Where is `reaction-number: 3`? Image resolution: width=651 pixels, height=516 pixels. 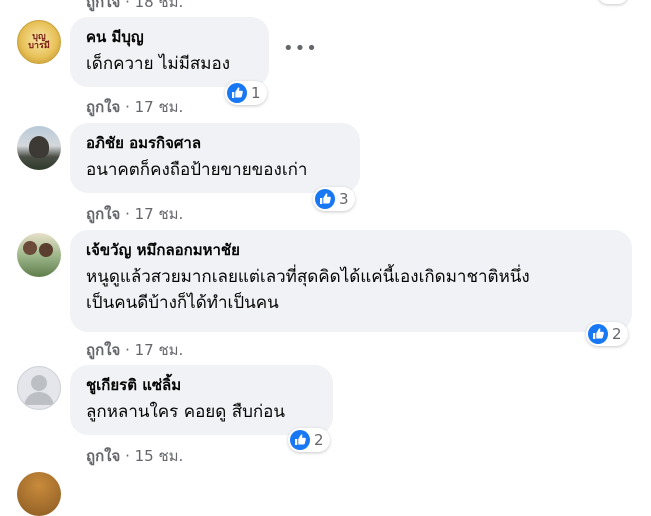 reaction-number: 3 is located at coordinates (344, 199).